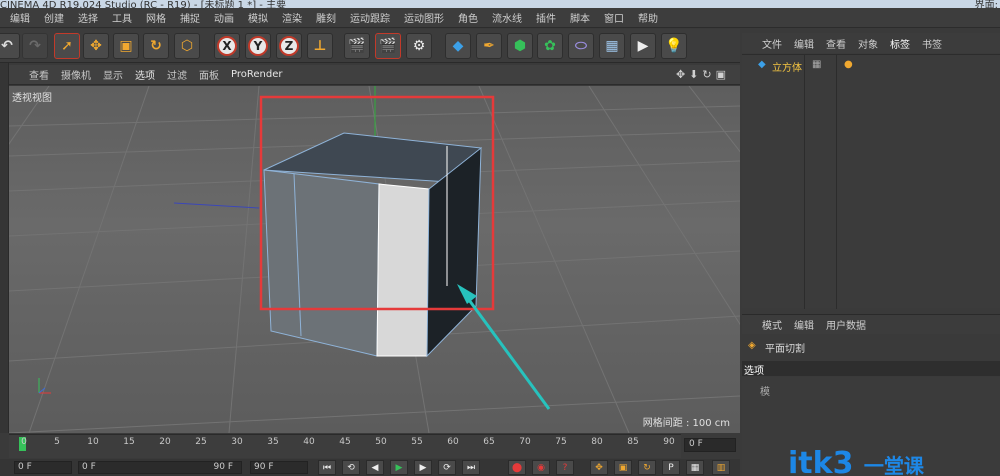  I want to click on scale-box-icon: ▣, so click(126, 46).